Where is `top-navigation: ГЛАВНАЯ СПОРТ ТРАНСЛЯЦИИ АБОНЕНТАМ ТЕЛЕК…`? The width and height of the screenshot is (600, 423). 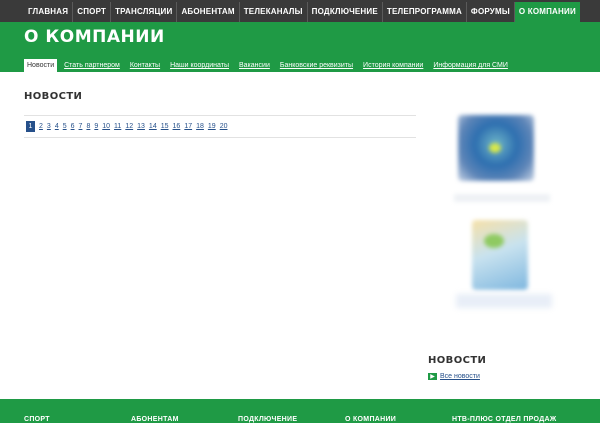
top-navigation: ГЛАВНАЯ СПОРТ ТРАНСЛЯЦИИ АБОНЕНТАМ ТЕЛЕК… is located at coordinates (290, 12).